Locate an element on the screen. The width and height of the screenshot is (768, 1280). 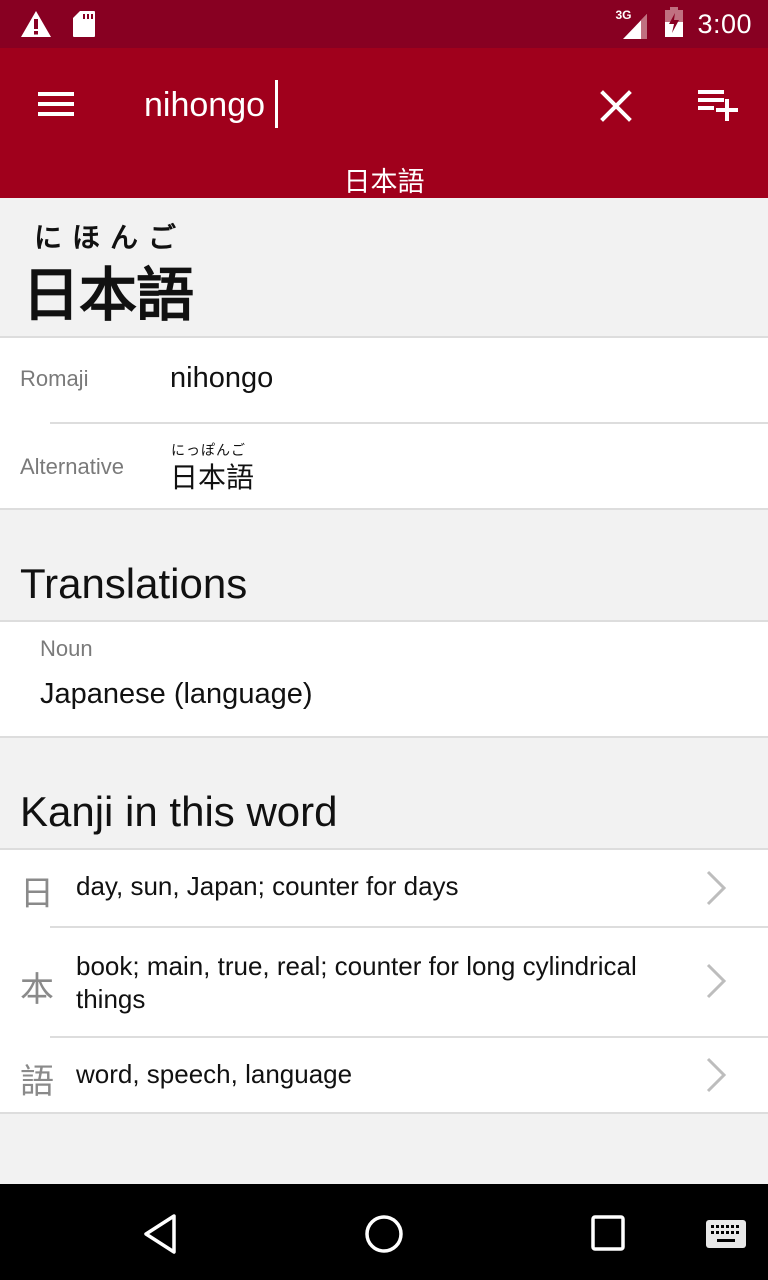
back-button is located at coordinates (162, 1234).